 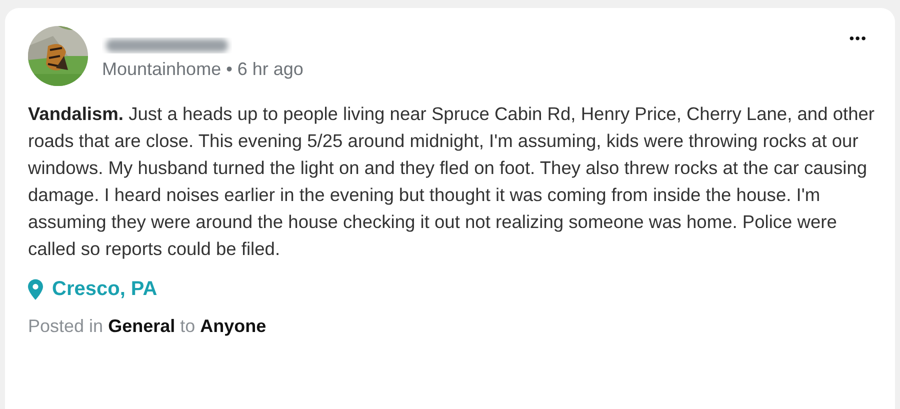 I want to click on menu-button: •••, so click(x=858, y=38).